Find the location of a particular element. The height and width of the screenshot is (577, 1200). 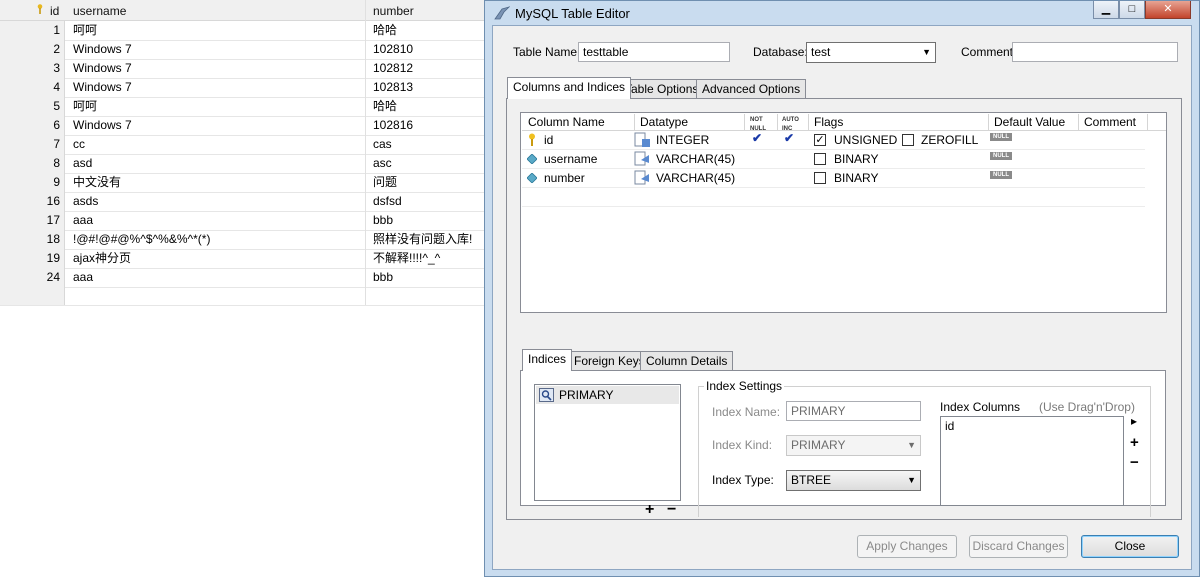

grid-cell-username: asds is located at coordinates (85, 201).